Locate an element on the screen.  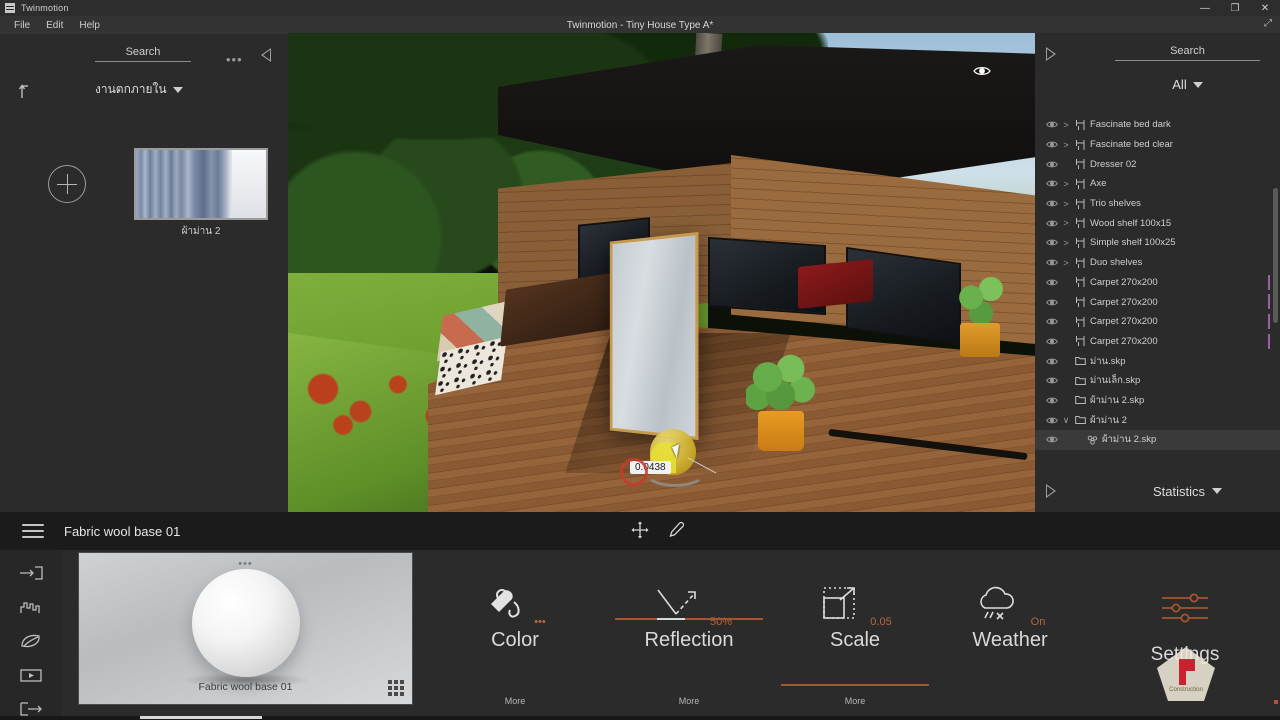
tree-row: > Wood shelf 100x15 is located at coordinates (1157, 223).